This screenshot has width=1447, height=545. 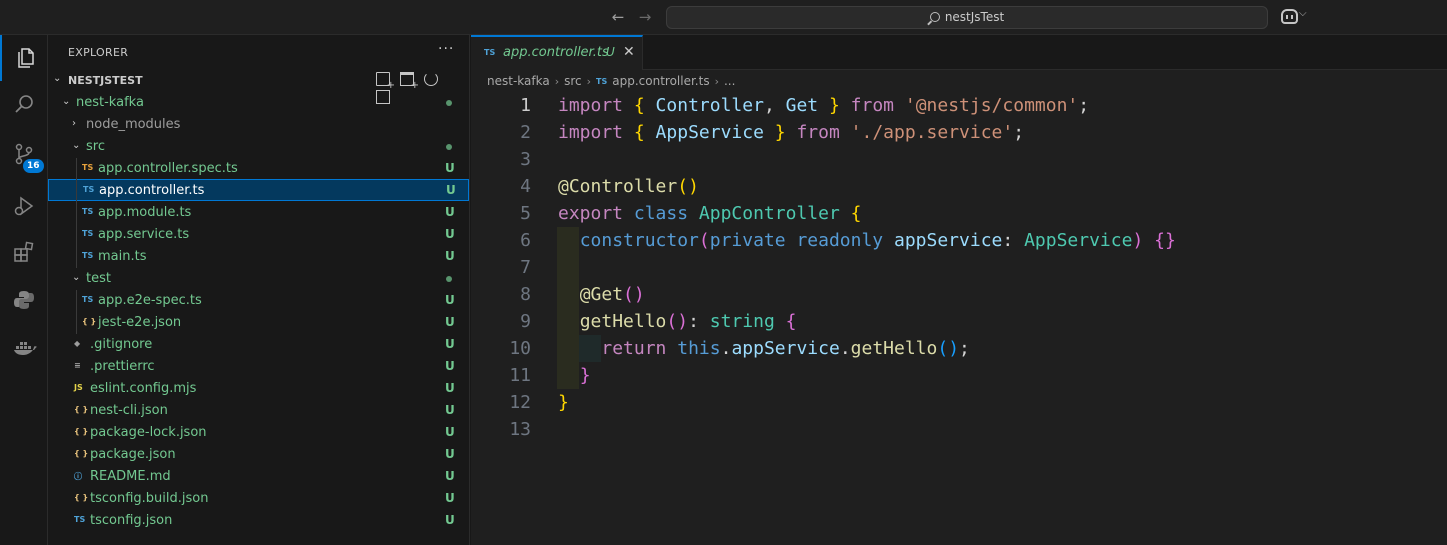 What do you see at coordinates (258, 279) in the screenshot?
I see `tree-folder: ⌄ test` at bounding box center [258, 279].